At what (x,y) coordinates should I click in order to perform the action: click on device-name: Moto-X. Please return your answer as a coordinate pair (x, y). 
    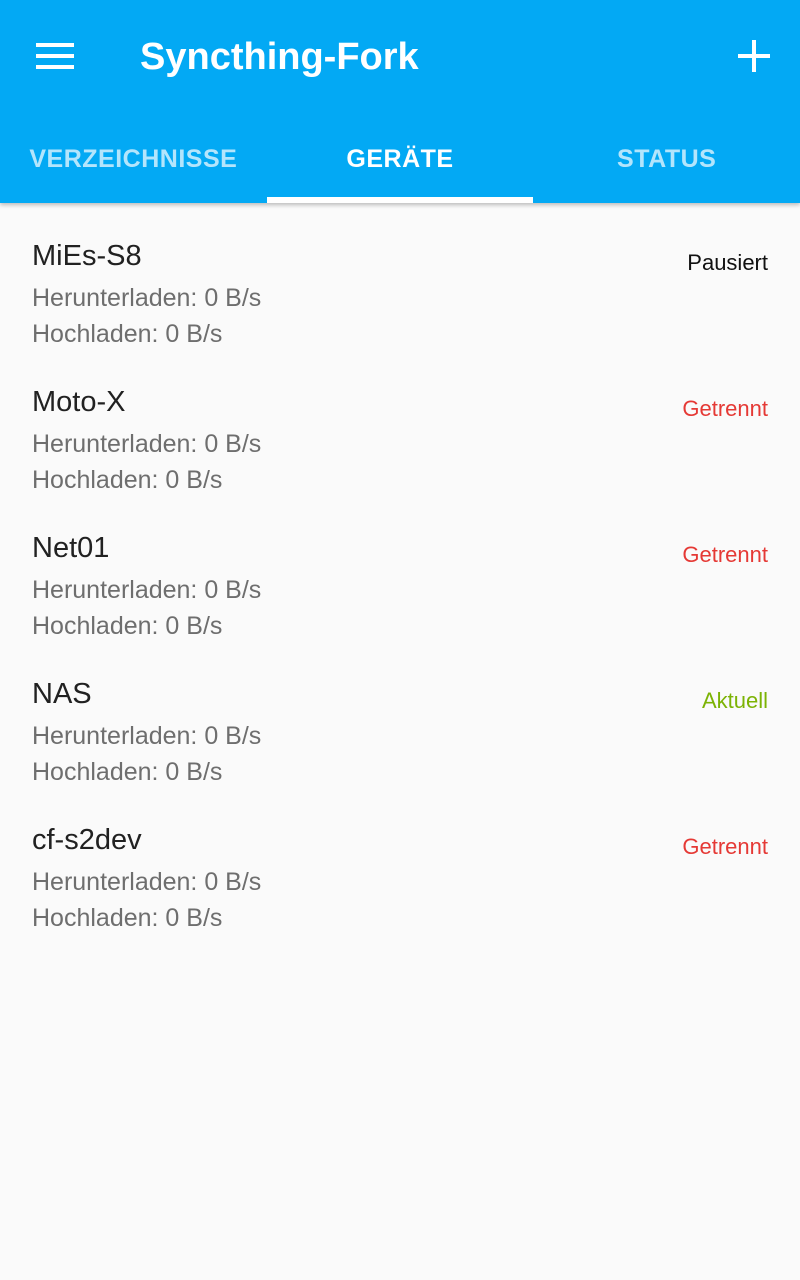
    Looking at the image, I should click on (79, 402).